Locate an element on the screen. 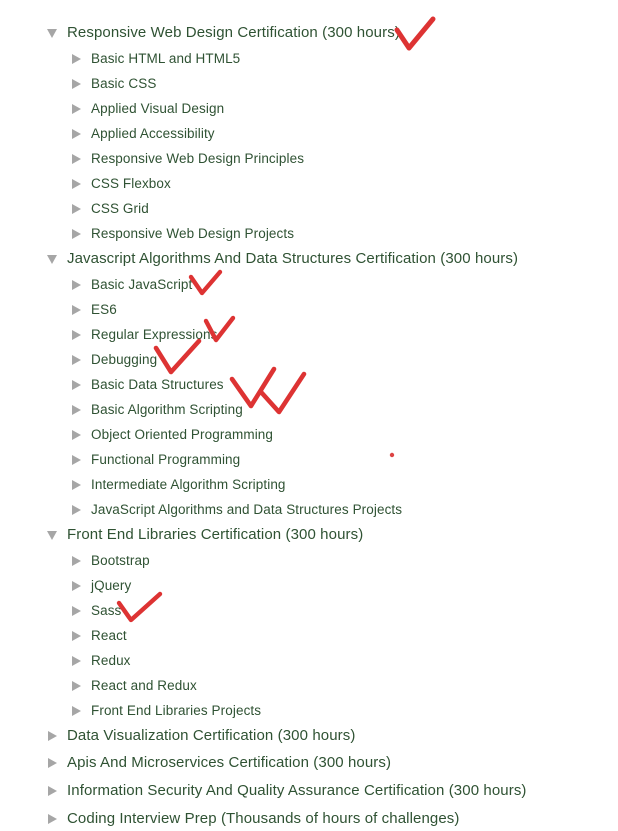  course-row: Bootstrap is located at coordinates (110, 560).